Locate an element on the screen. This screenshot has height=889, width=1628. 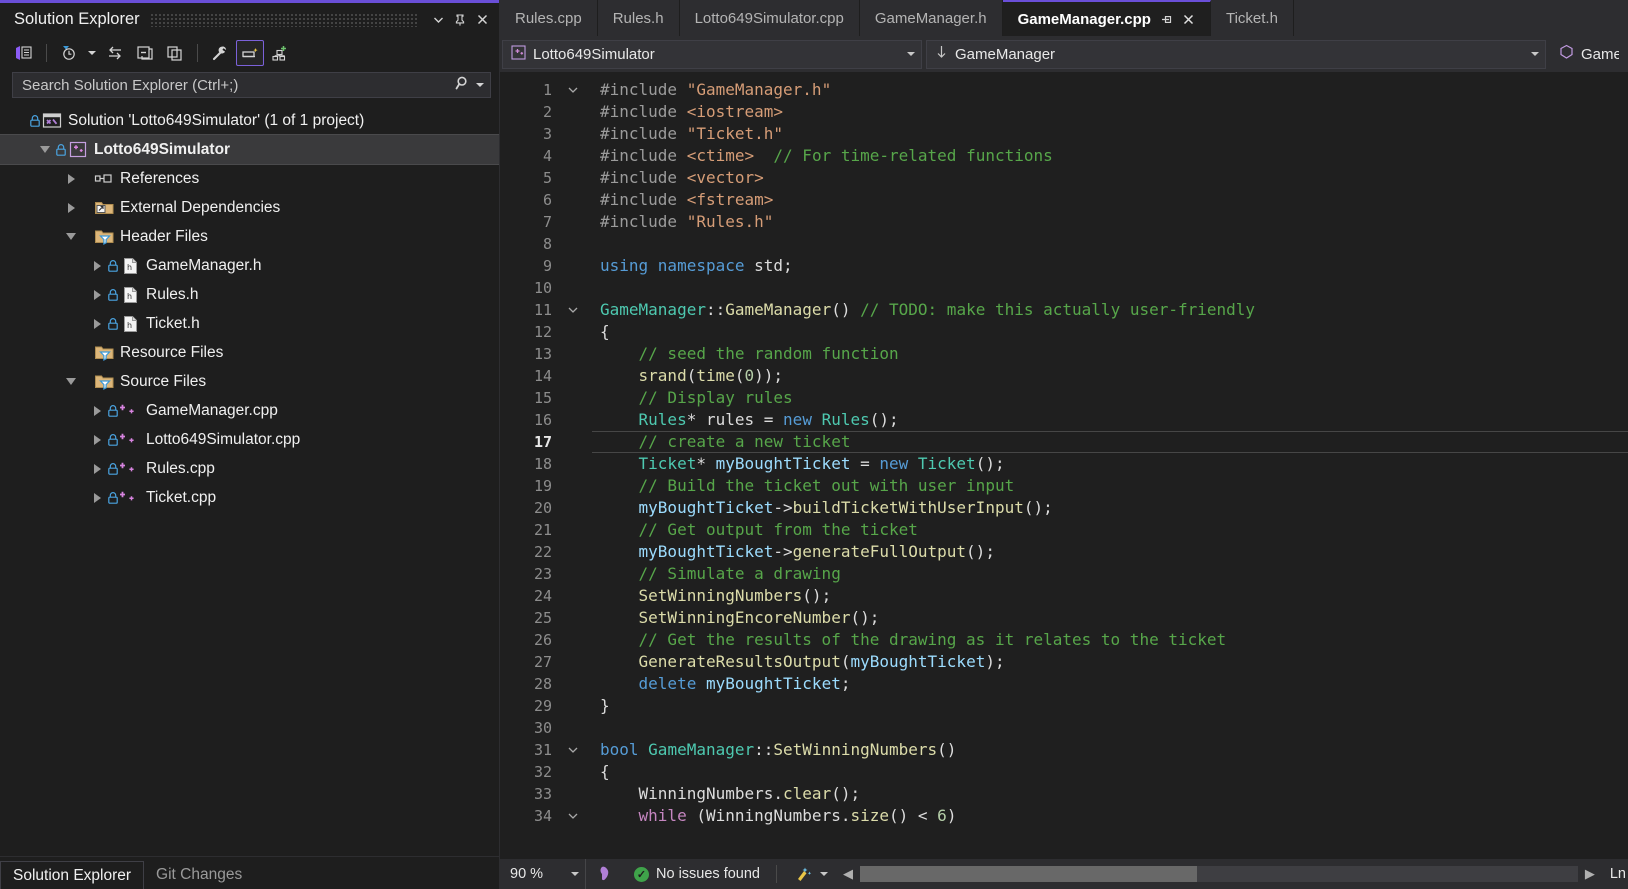
code-line: 34 while (WinningNumbers.size() < 6) is located at coordinates (1064, 816).